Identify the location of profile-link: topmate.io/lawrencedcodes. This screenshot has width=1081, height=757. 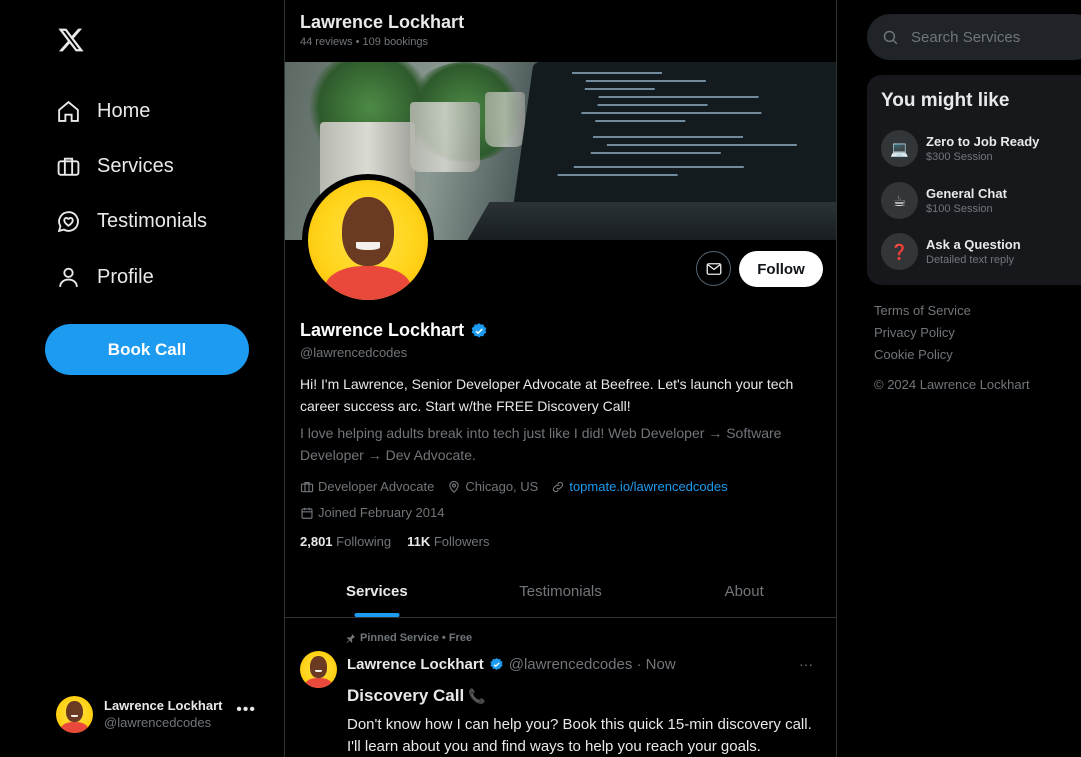
(639, 486).